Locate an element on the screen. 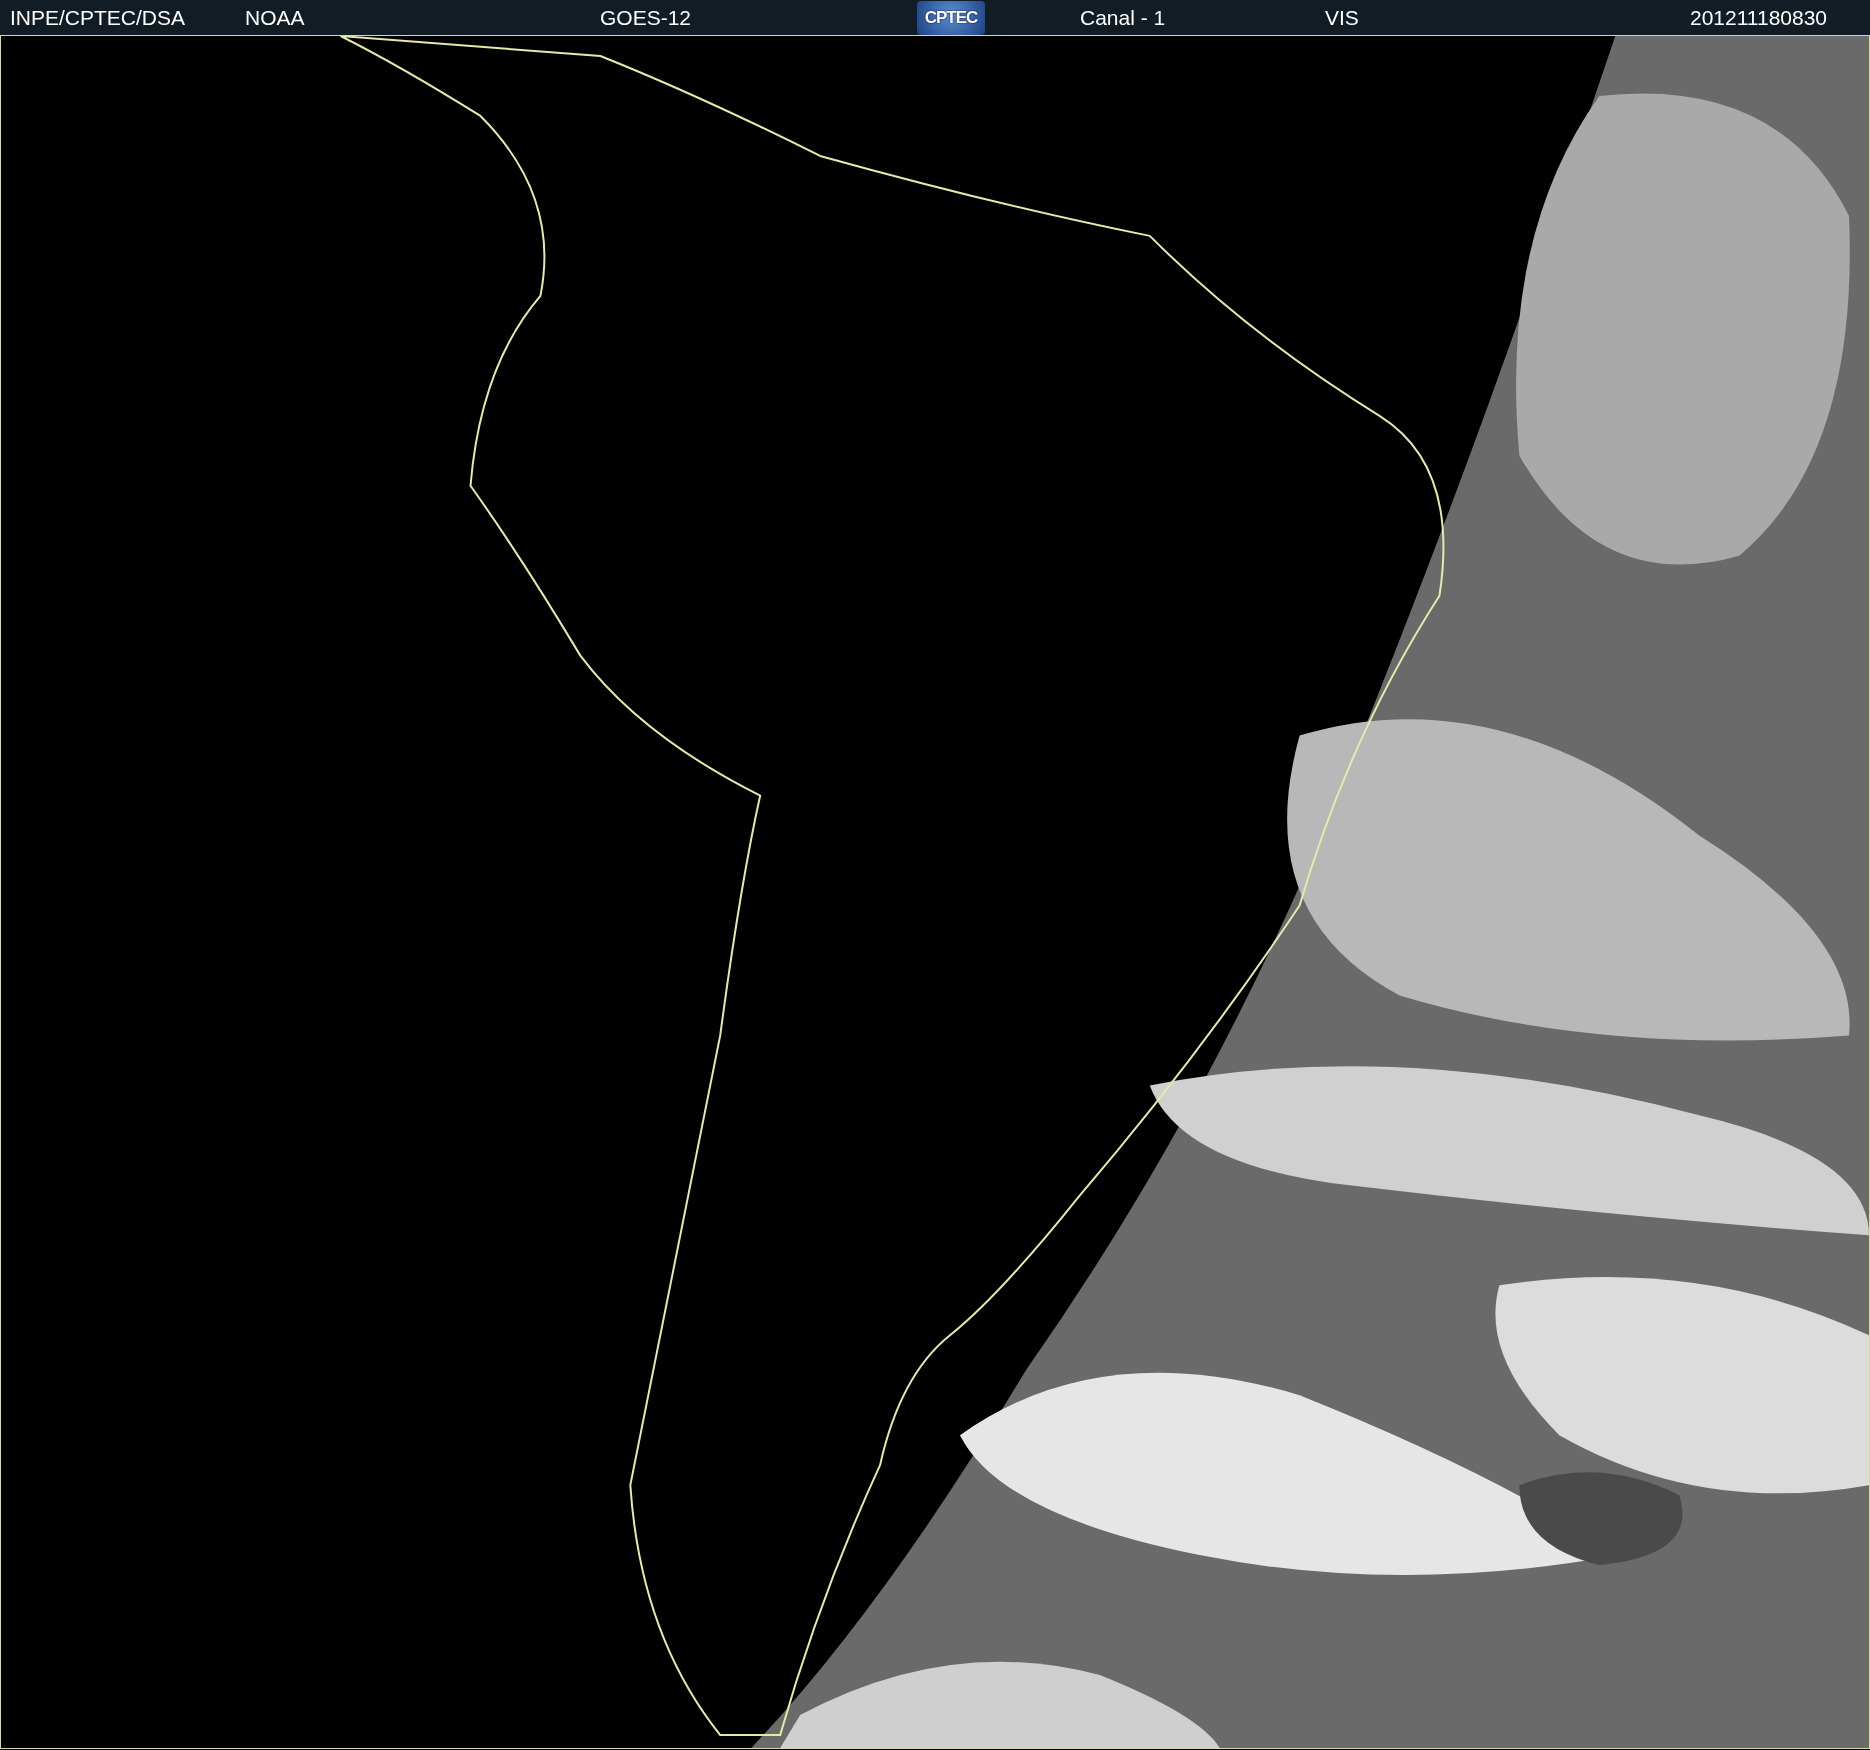 This screenshot has height=1750, width=1870. header-label: GOES-12 is located at coordinates (646, 17).